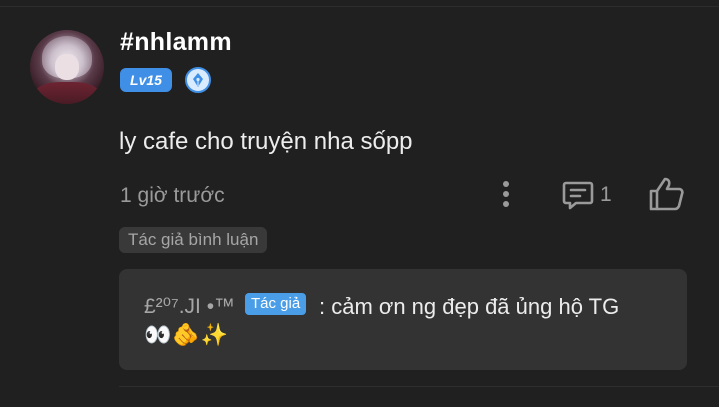  I want to click on reply-button: 1, so click(592, 195).